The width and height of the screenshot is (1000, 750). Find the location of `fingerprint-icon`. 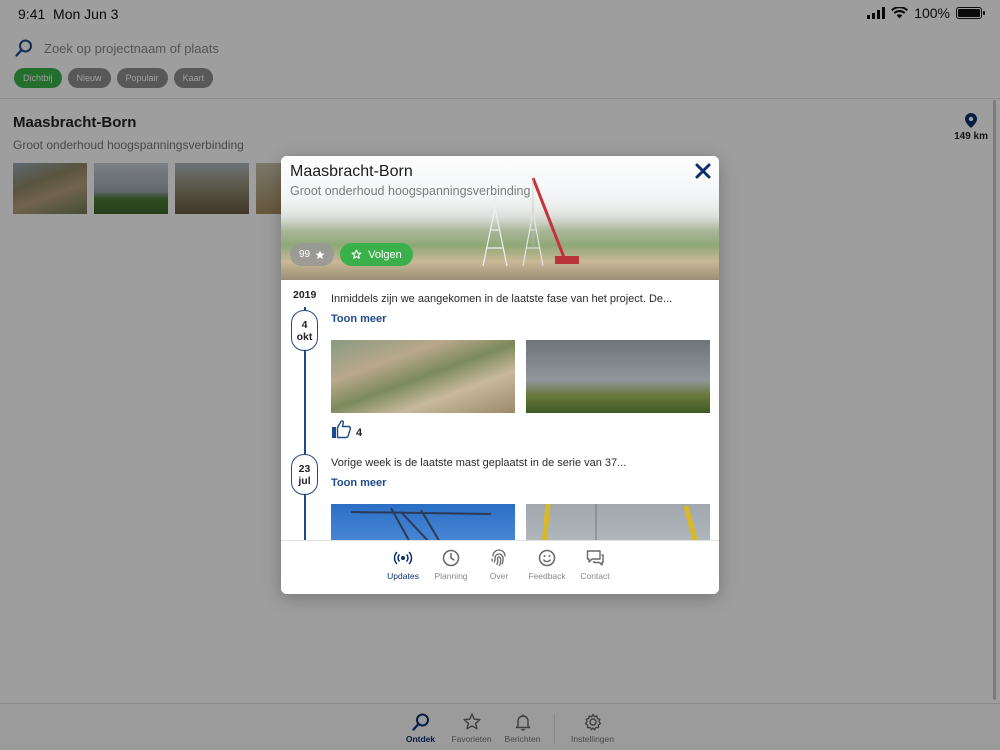

fingerprint-icon is located at coordinates (498, 558).